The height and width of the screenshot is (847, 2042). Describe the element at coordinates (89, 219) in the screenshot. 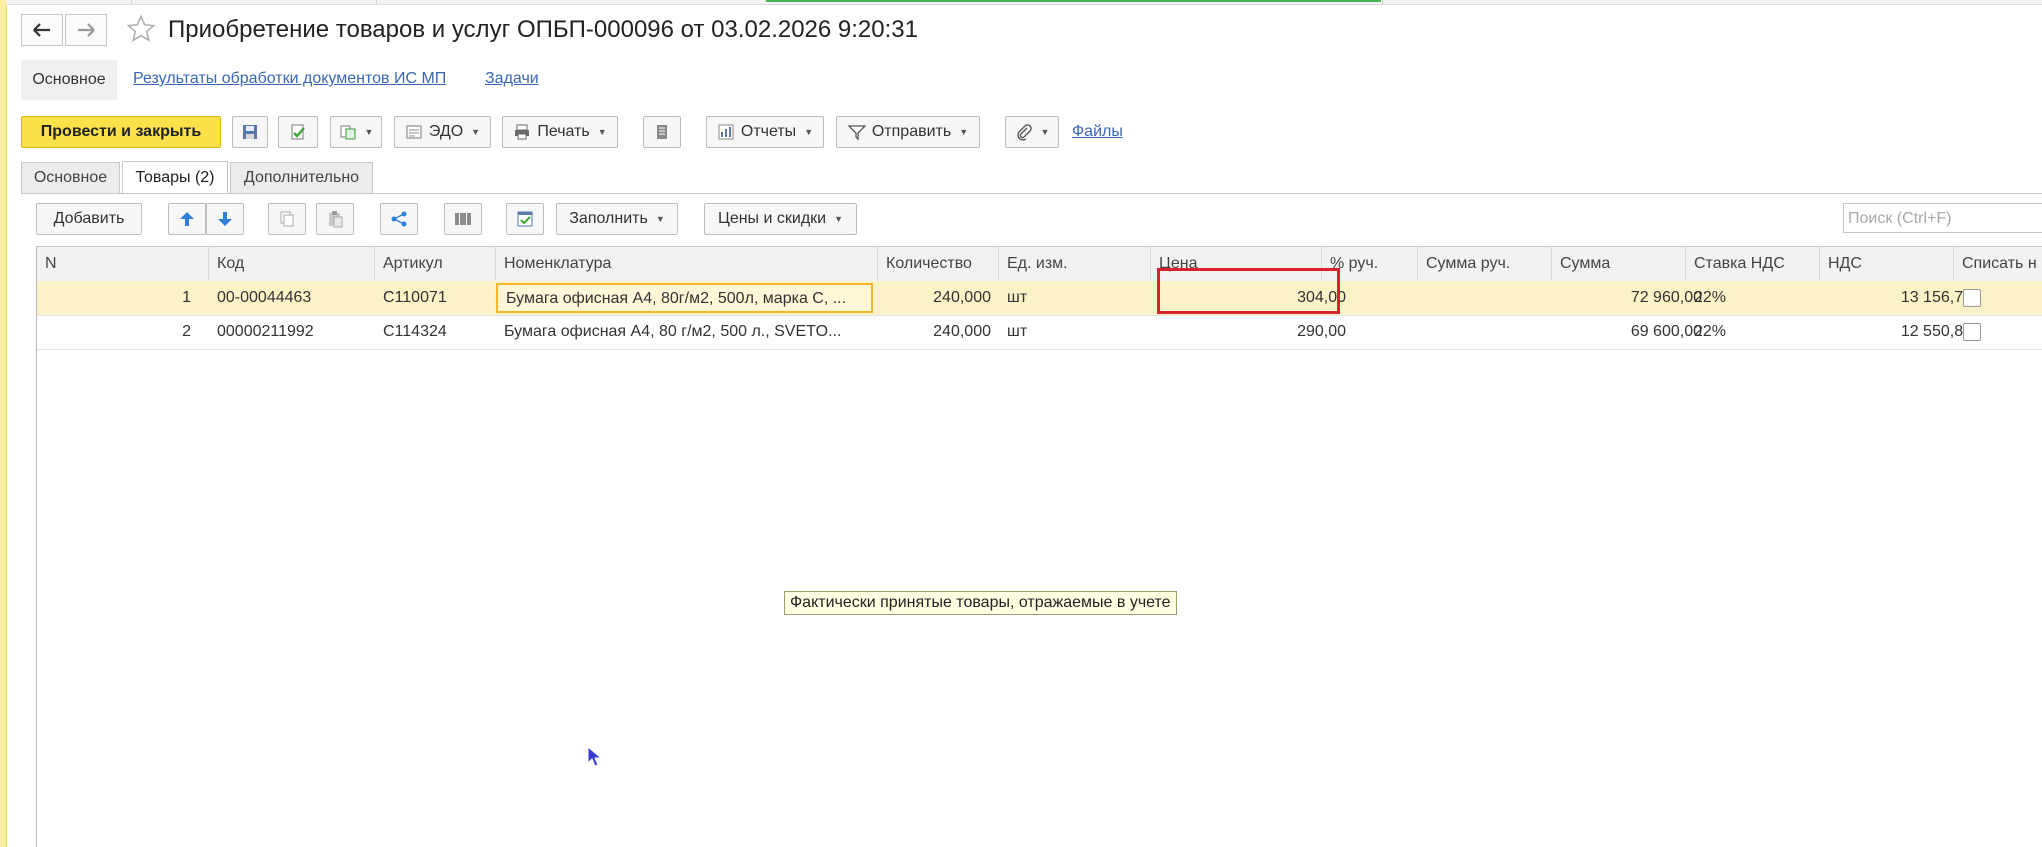

I see `add-row-button: Добавить` at that location.